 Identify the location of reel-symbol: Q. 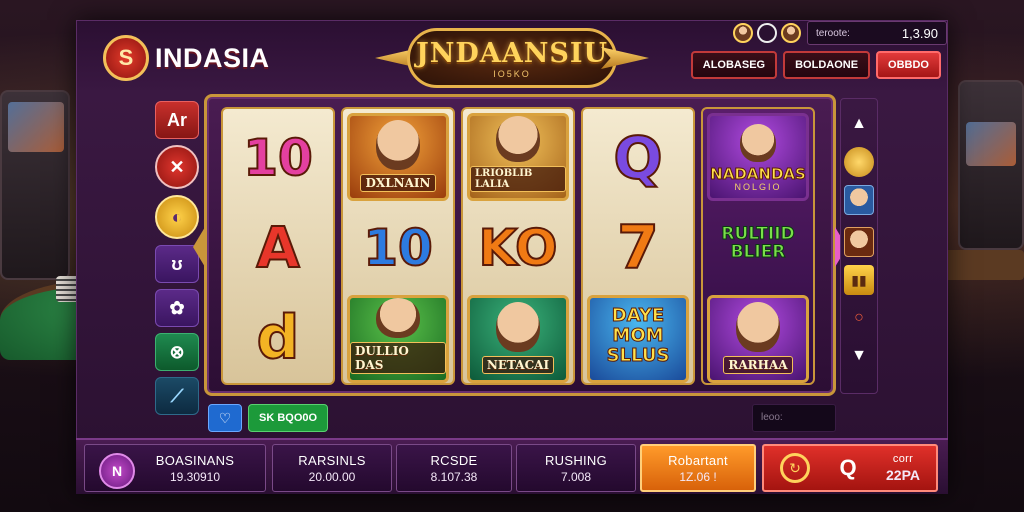
(638, 158).